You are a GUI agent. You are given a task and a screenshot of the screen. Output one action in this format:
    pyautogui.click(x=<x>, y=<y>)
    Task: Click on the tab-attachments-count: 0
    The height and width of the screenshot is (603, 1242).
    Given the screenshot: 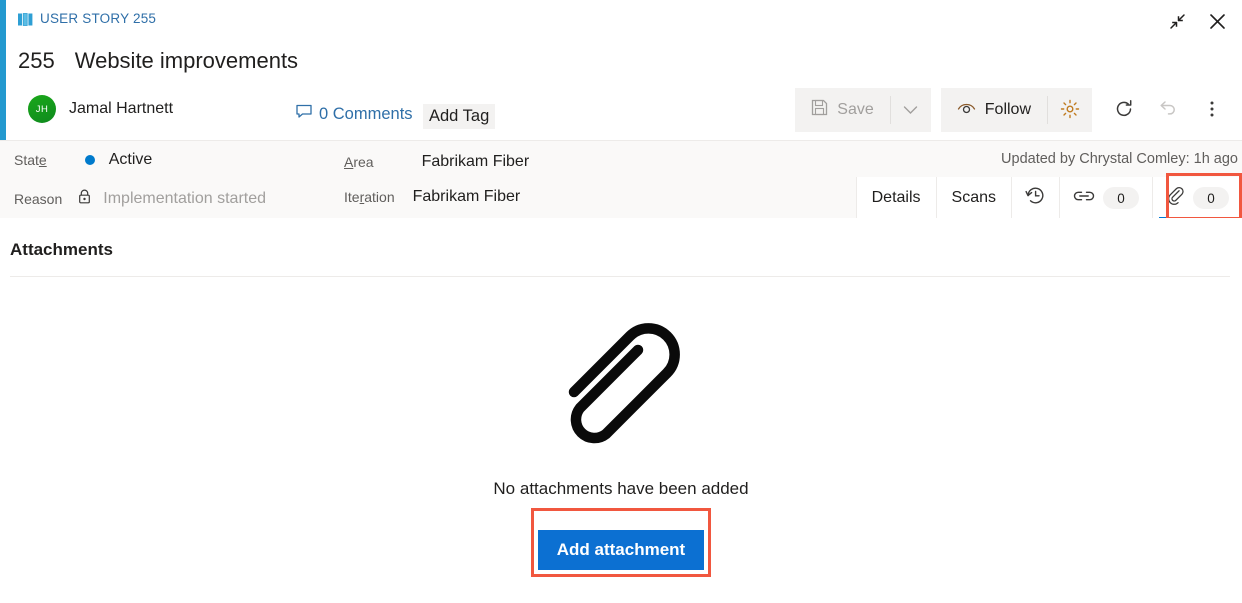 What is the action you would take?
    pyautogui.click(x=1211, y=198)
    